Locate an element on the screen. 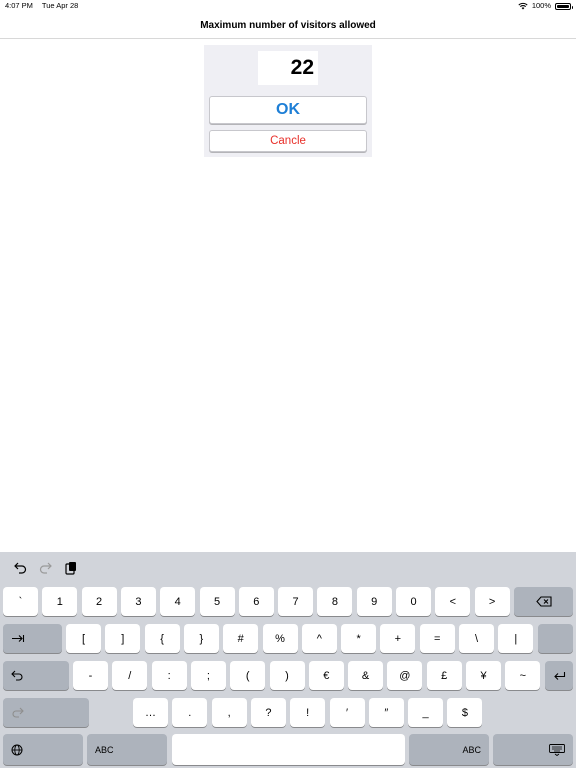  key-row3-8: @ is located at coordinates (405, 675).